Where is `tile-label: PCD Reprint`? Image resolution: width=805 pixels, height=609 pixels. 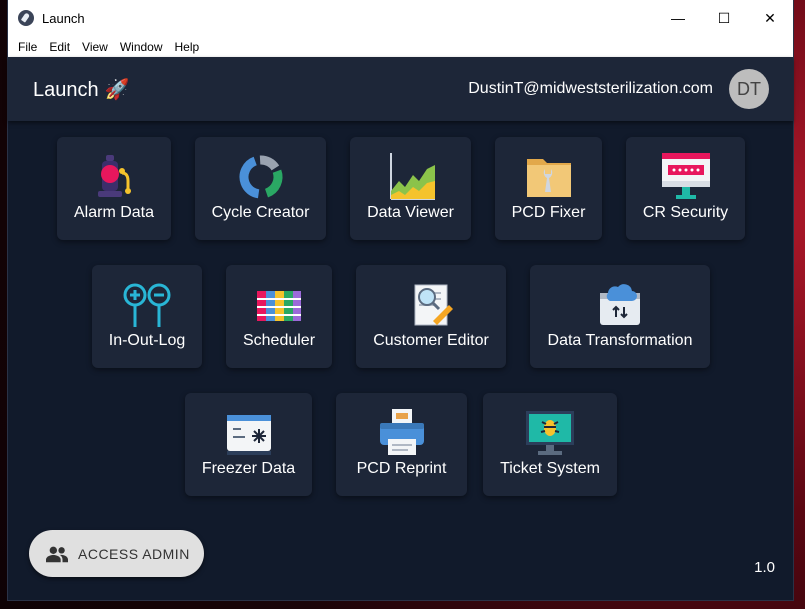
tile-label: PCD Reprint is located at coordinates (401, 468).